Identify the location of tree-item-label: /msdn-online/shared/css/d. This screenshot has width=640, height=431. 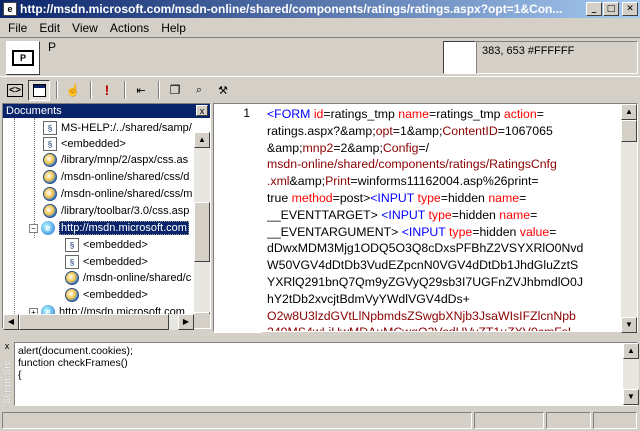
(125, 177).